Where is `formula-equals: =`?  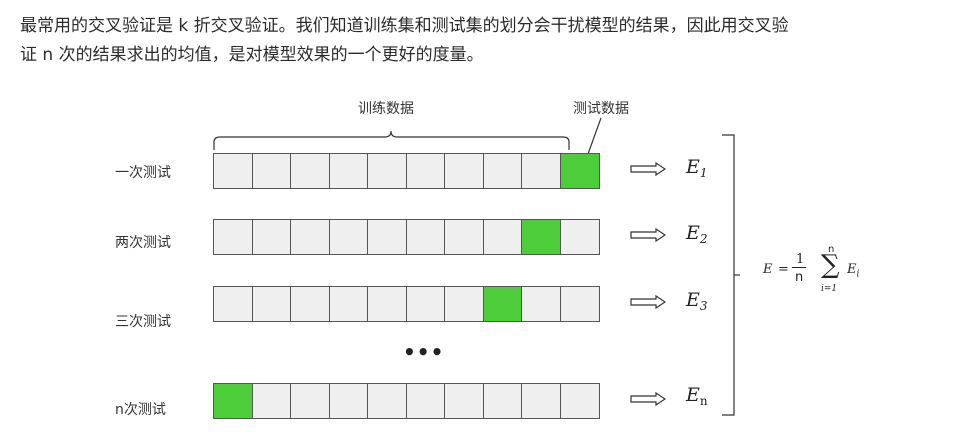
formula-equals: = is located at coordinates (783, 269).